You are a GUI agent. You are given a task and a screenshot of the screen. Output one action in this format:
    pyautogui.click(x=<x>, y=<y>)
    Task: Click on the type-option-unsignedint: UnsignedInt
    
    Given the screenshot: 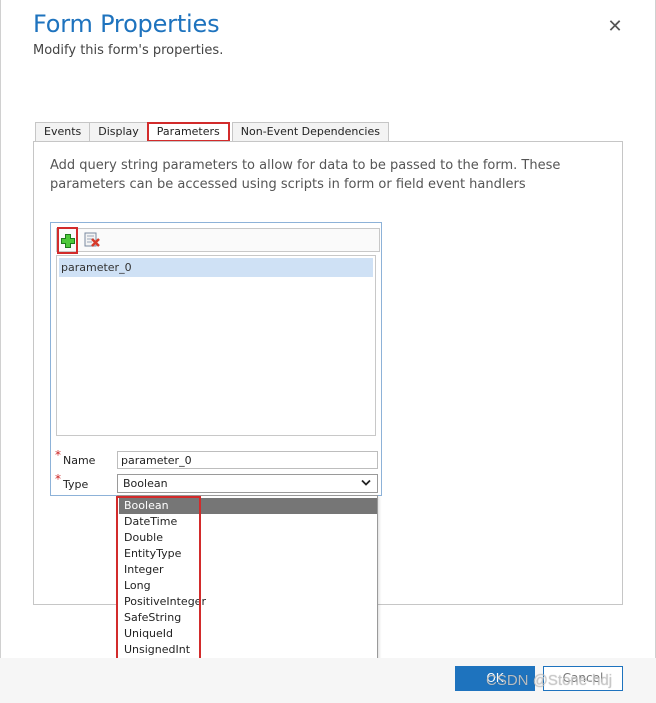 What is the action you would take?
    pyautogui.click(x=248, y=650)
    